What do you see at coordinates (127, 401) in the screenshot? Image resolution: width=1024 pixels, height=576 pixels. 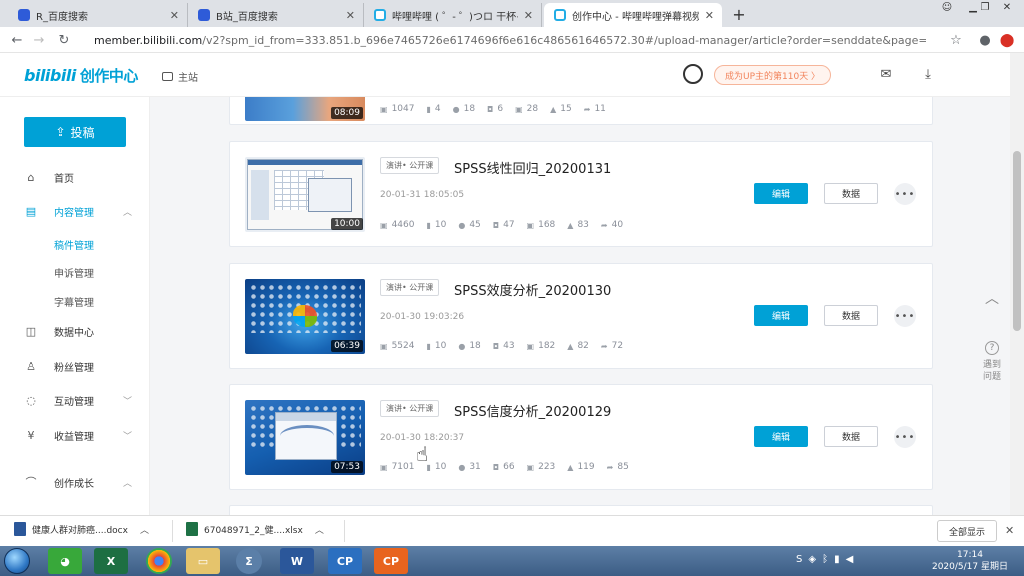 I see `chevron-down-icon: ﹀` at bounding box center [127, 401].